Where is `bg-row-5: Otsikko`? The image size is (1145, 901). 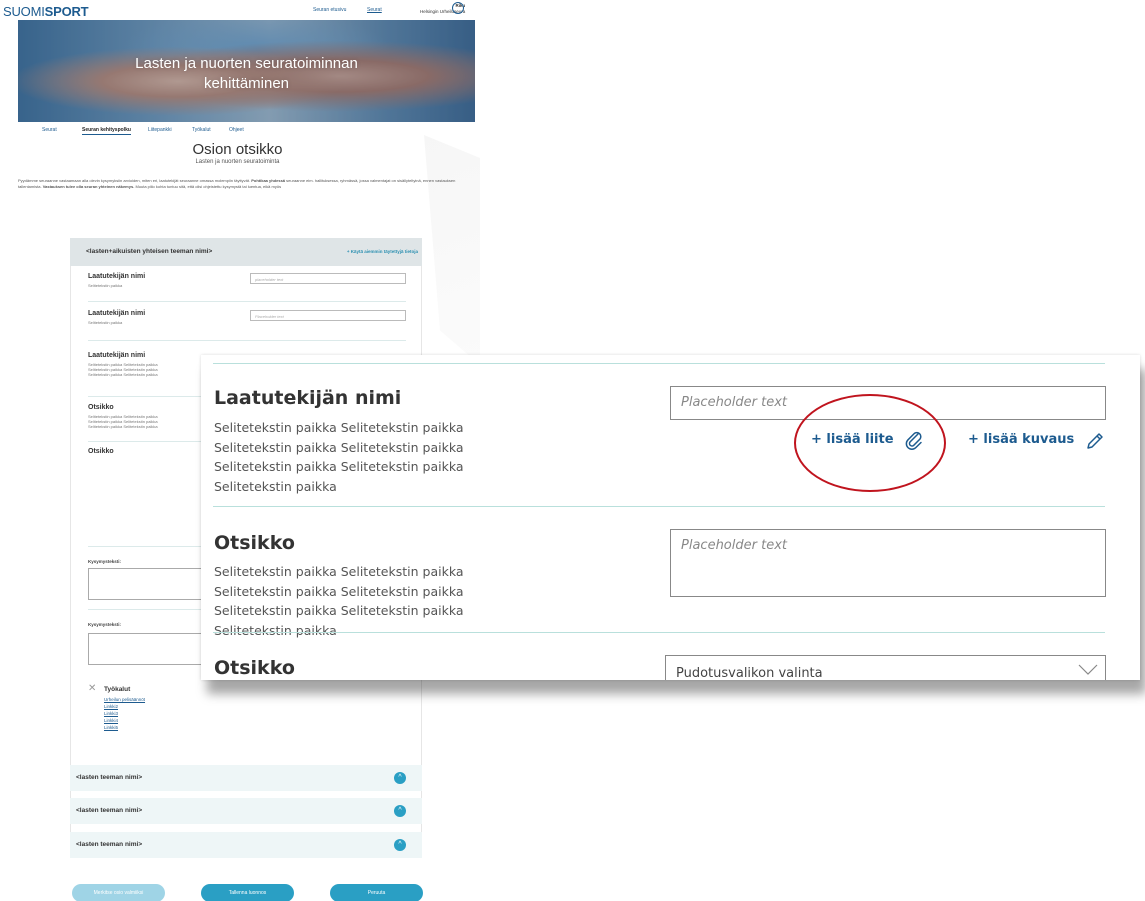
bg-row-5: Otsikko is located at coordinates (101, 451).